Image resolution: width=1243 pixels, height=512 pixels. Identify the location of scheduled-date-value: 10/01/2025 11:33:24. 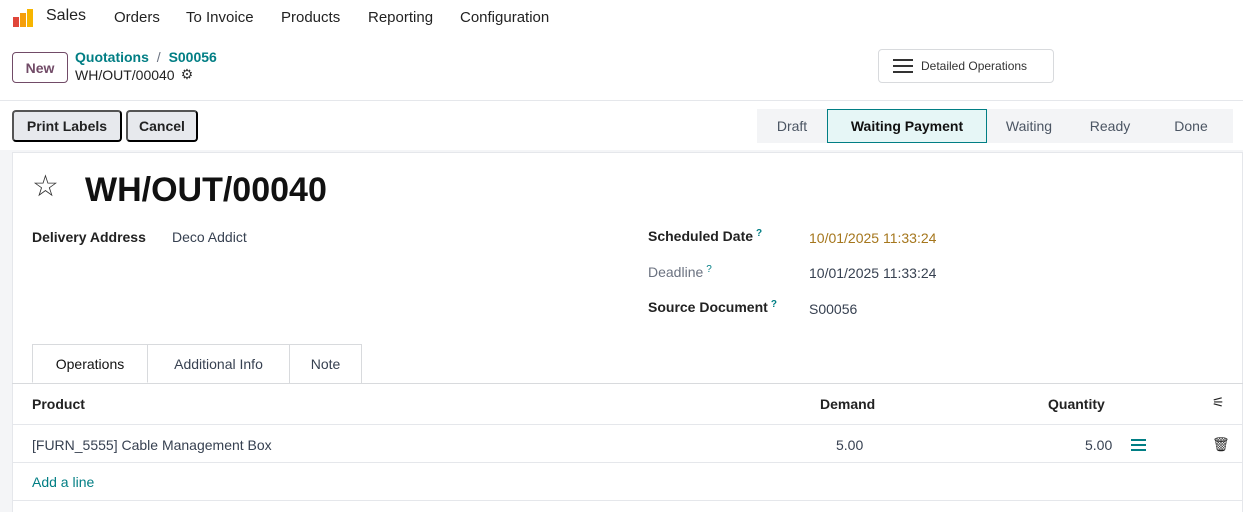
(872, 238).